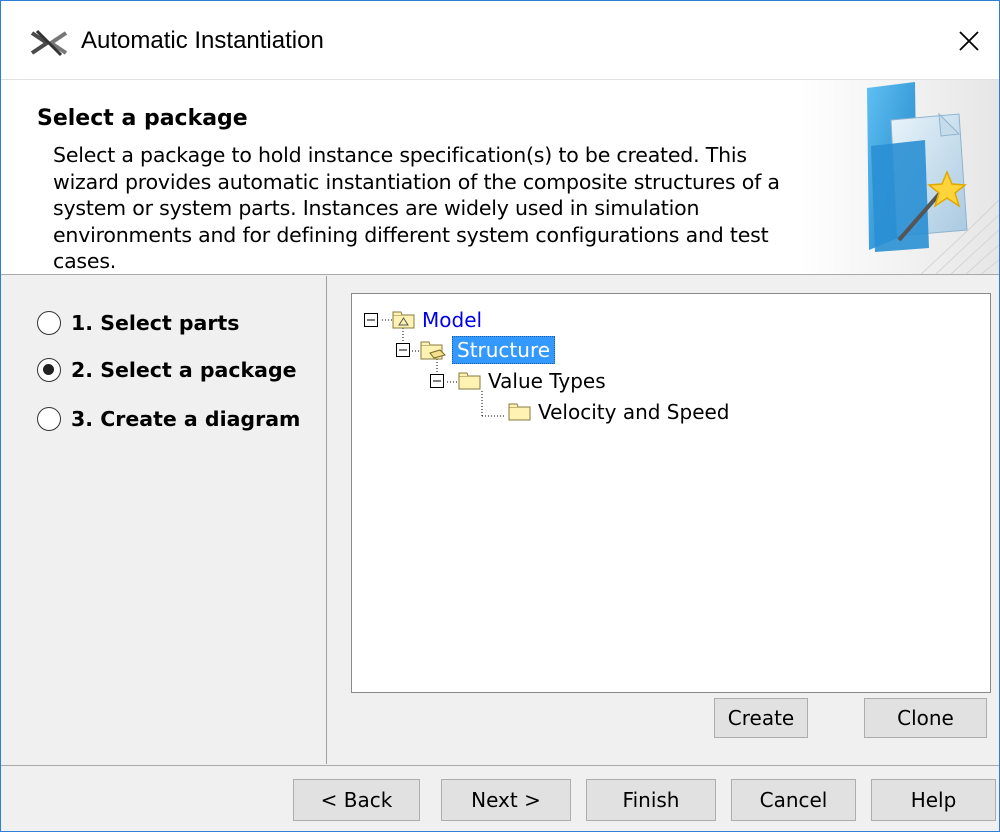 This screenshot has width=1000, height=832. What do you see at coordinates (186, 419) in the screenshot?
I see `step-label: 3. Create a diagram` at bounding box center [186, 419].